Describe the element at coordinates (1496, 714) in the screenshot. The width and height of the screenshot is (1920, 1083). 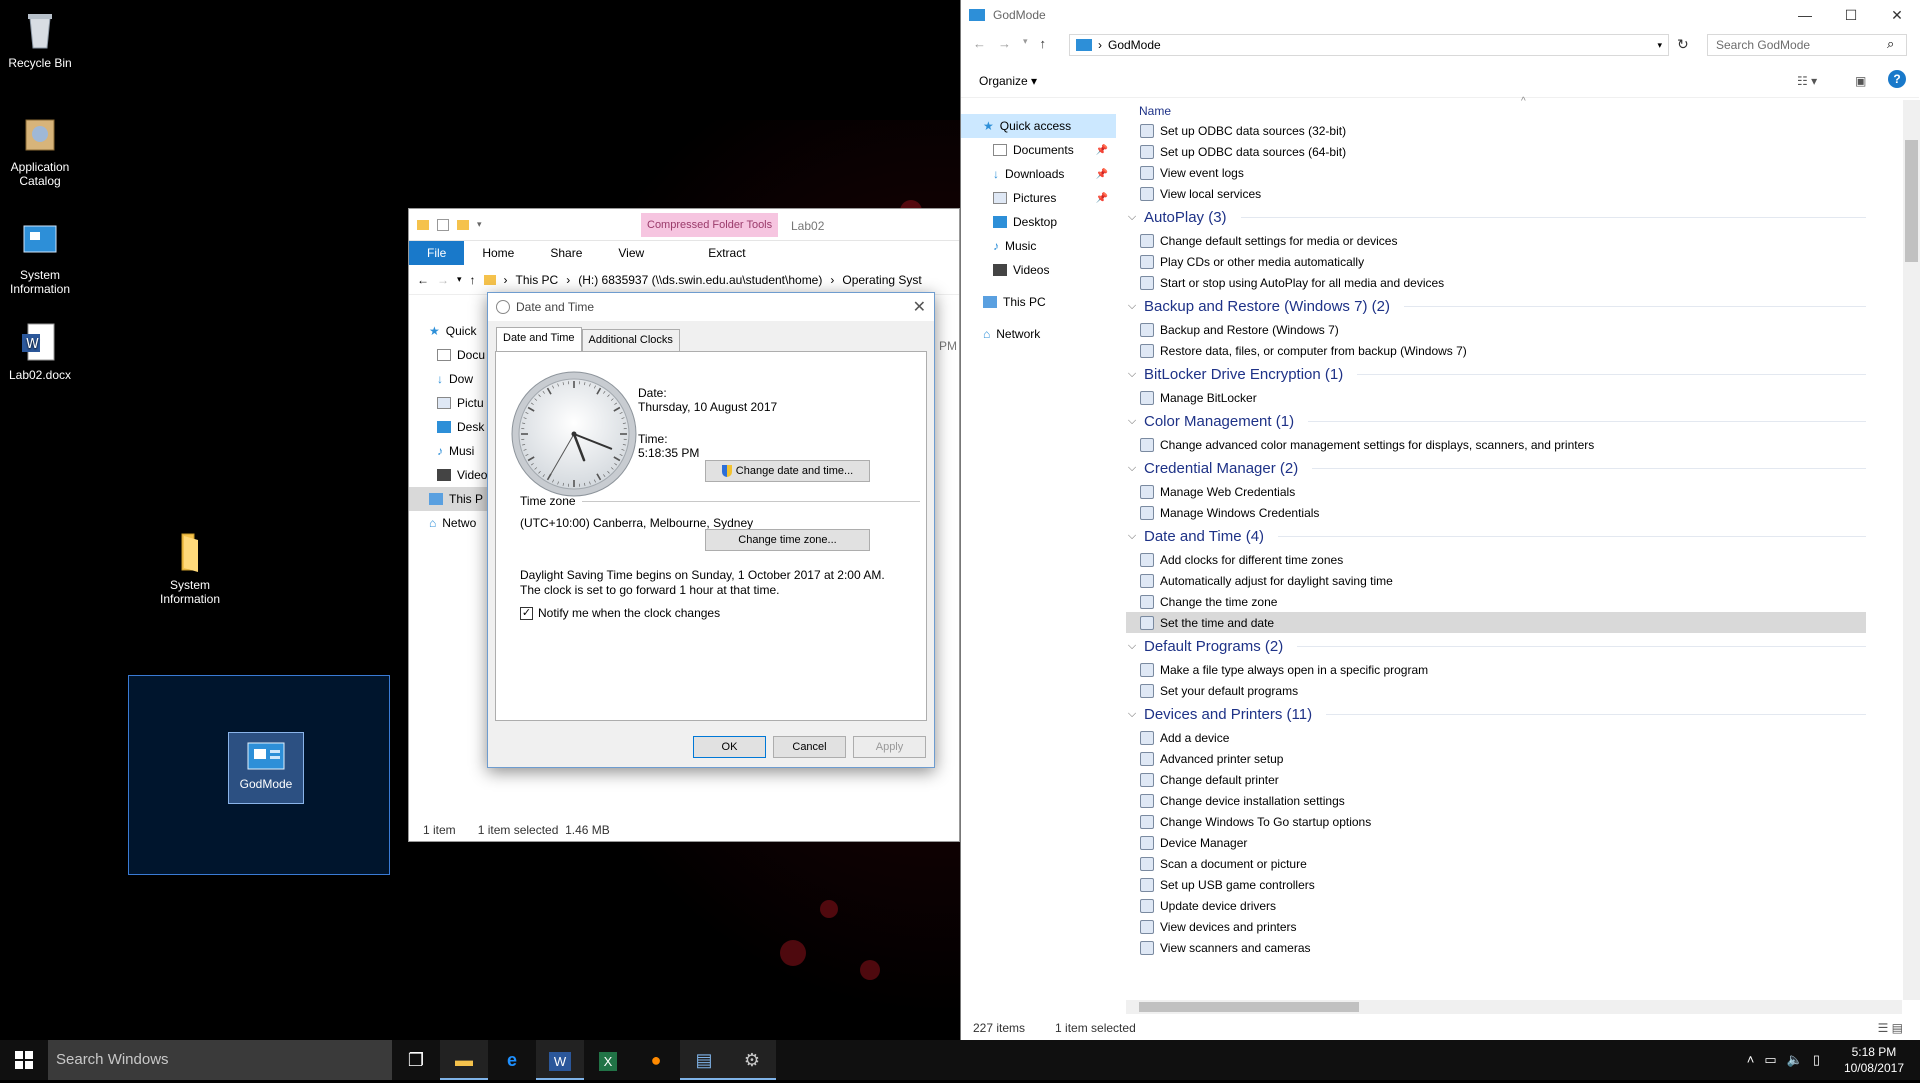
I see `group-header: ⌵Devices and Printers (11)` at that location.